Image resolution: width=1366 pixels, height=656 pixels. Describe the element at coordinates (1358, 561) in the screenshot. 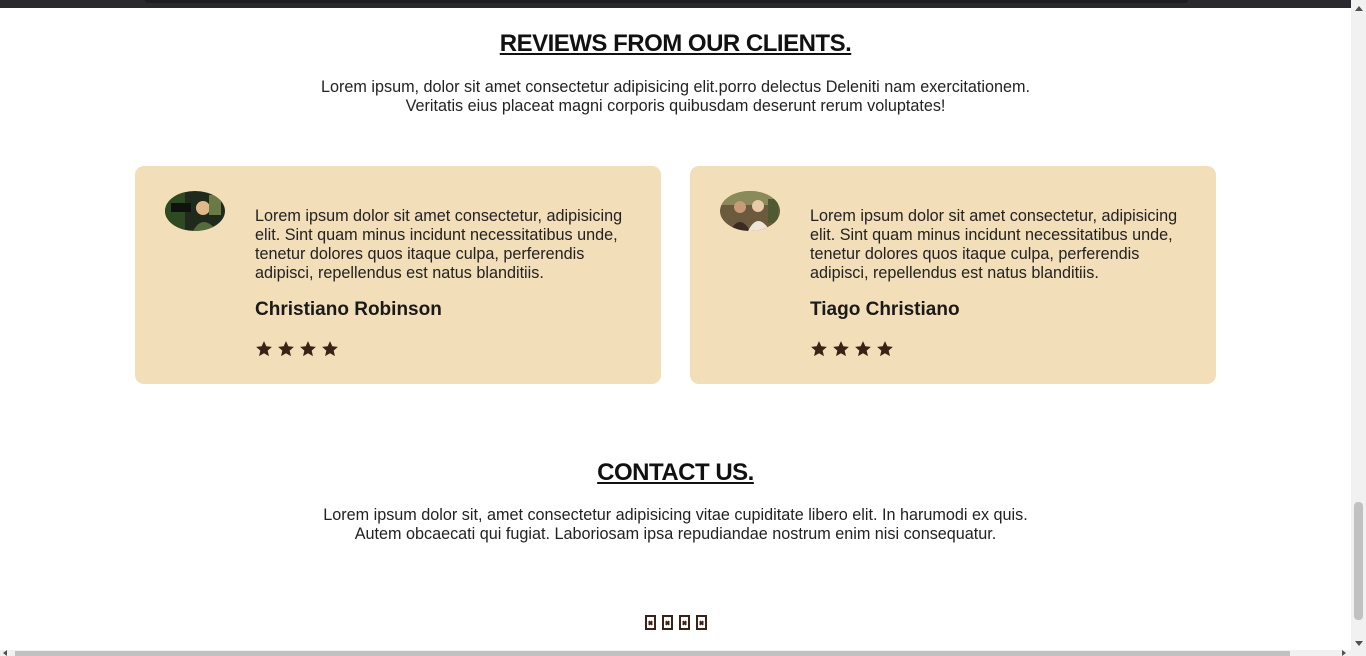

I see `vertical-scroll-thumb` at that location.